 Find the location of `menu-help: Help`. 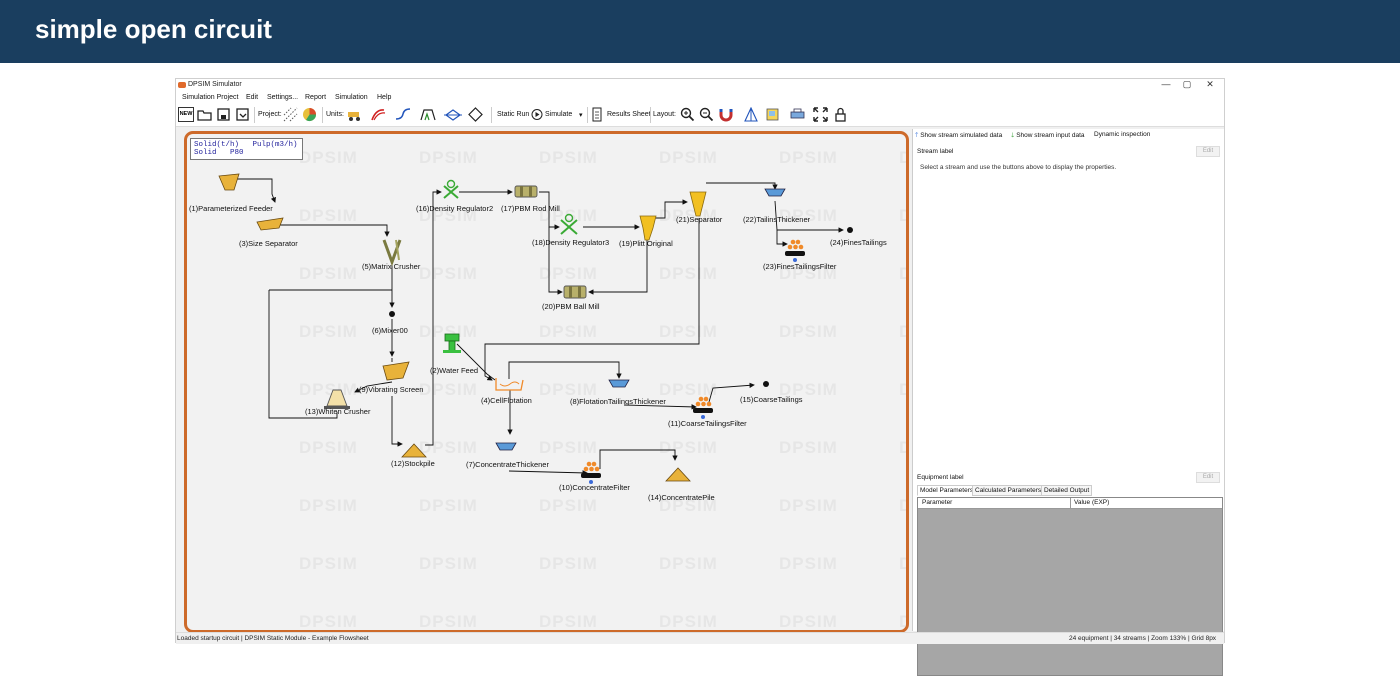

menu-help: Help is located at coordinates (384, 97).